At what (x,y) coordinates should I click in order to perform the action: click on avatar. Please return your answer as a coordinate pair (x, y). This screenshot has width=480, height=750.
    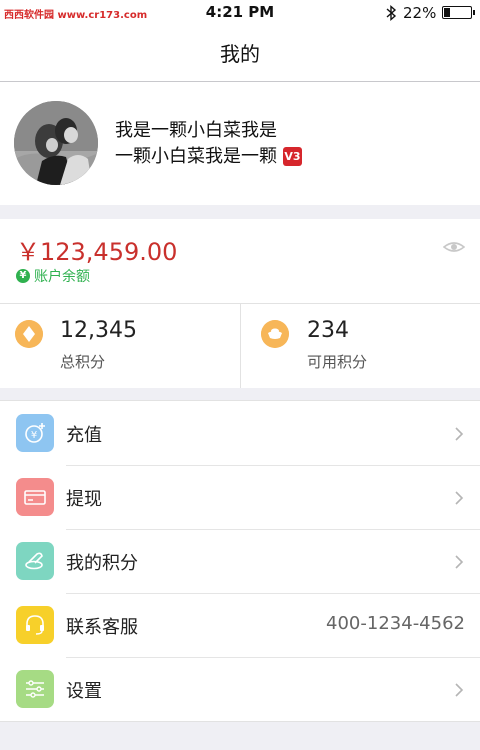
    Looking at the image, I should click on (56, 143).